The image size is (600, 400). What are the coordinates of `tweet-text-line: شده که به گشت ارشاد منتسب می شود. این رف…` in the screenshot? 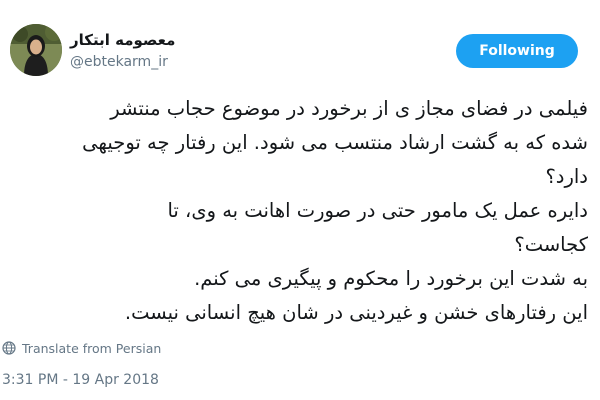 It's located at (335, 142).